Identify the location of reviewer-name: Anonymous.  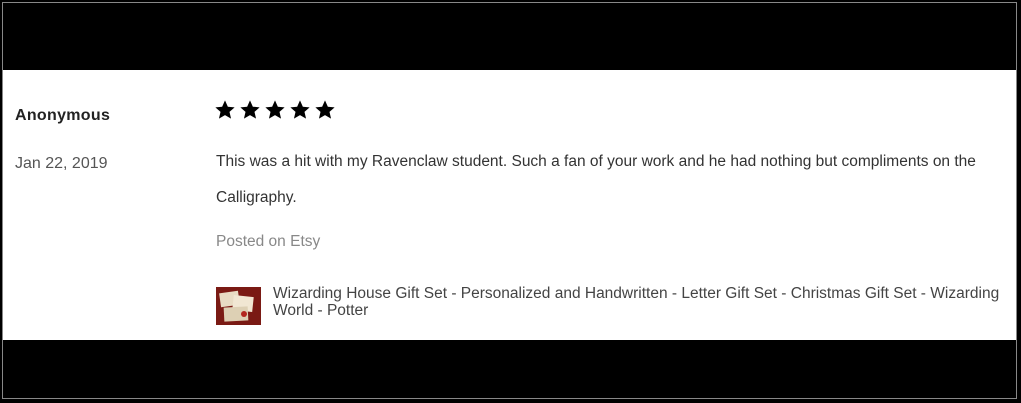
(63, 115).